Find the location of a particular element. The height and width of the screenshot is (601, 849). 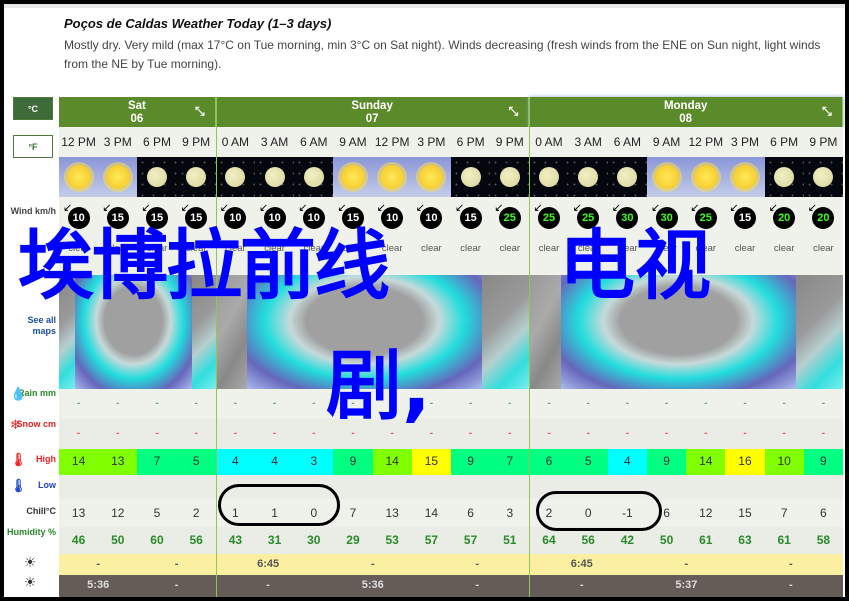

humidity-label: Humidity % is located at coordinates (31, 532).